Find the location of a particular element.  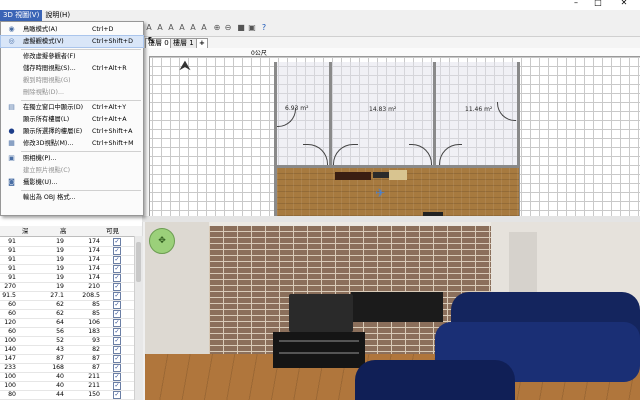

column-height: 高 is located at coordinates (63, 231).